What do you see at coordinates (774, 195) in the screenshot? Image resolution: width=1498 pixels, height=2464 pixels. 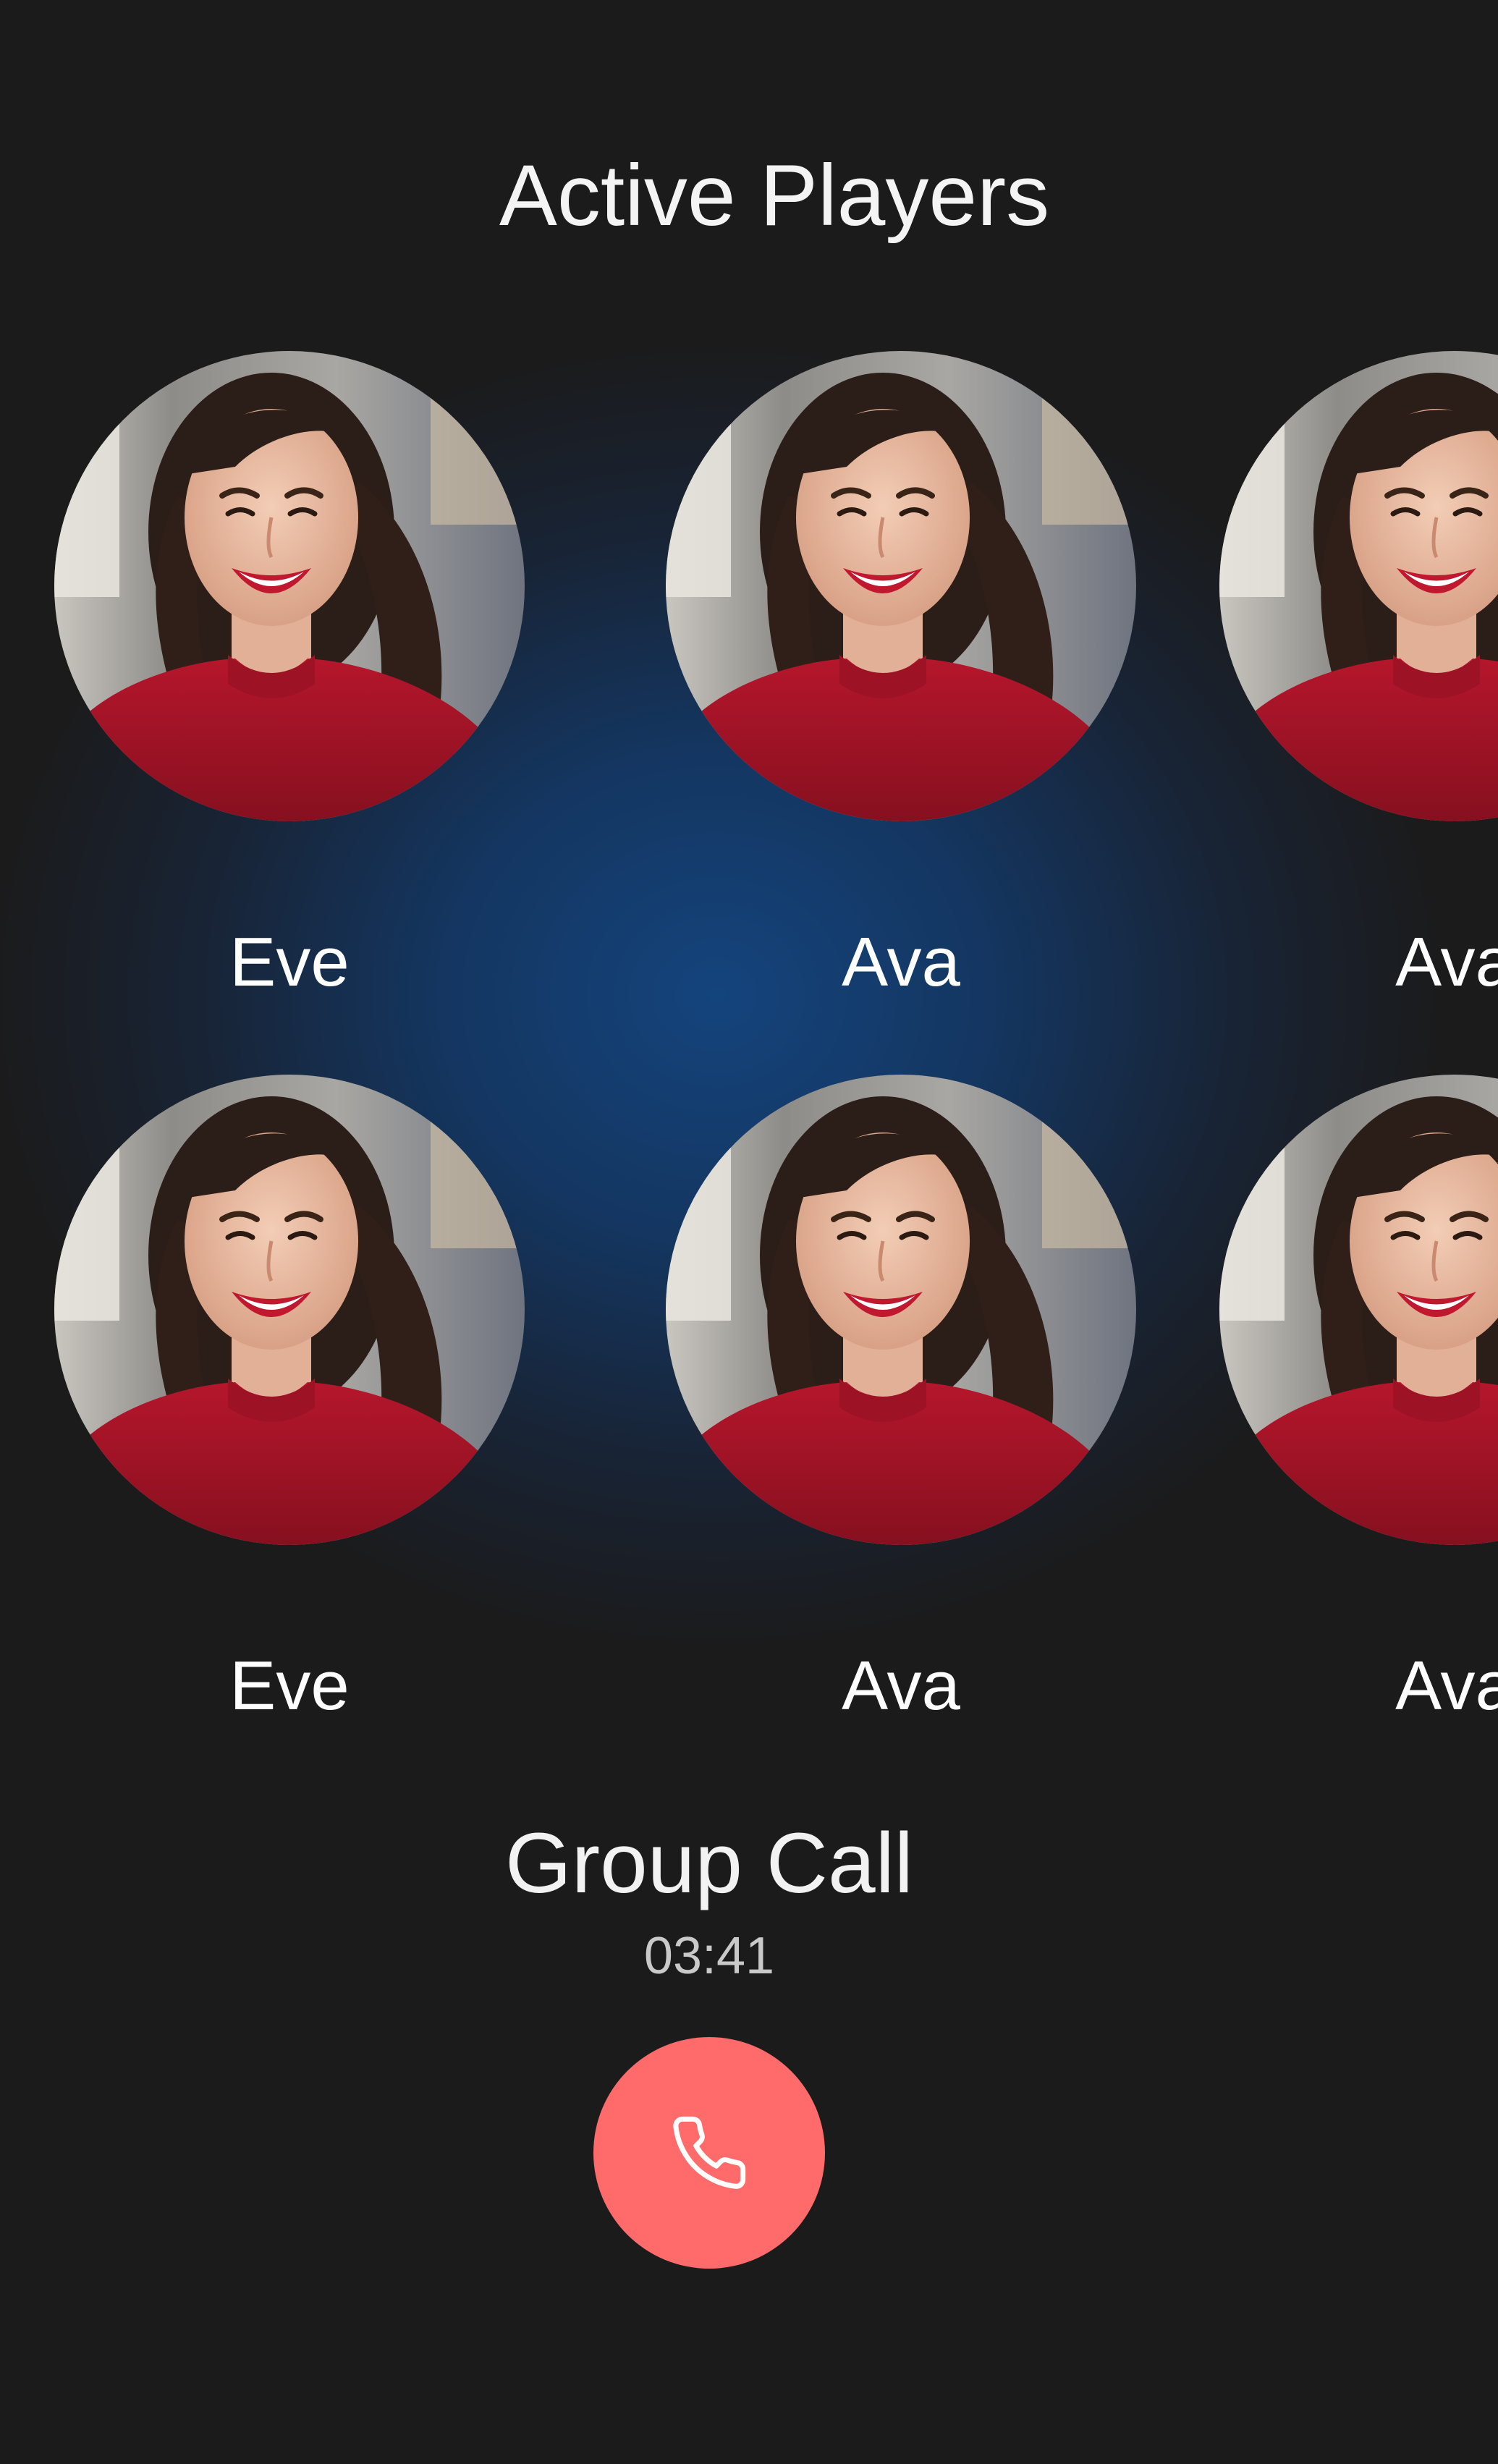 I see `page-title: Active Players` at bounding box center [774, 195].